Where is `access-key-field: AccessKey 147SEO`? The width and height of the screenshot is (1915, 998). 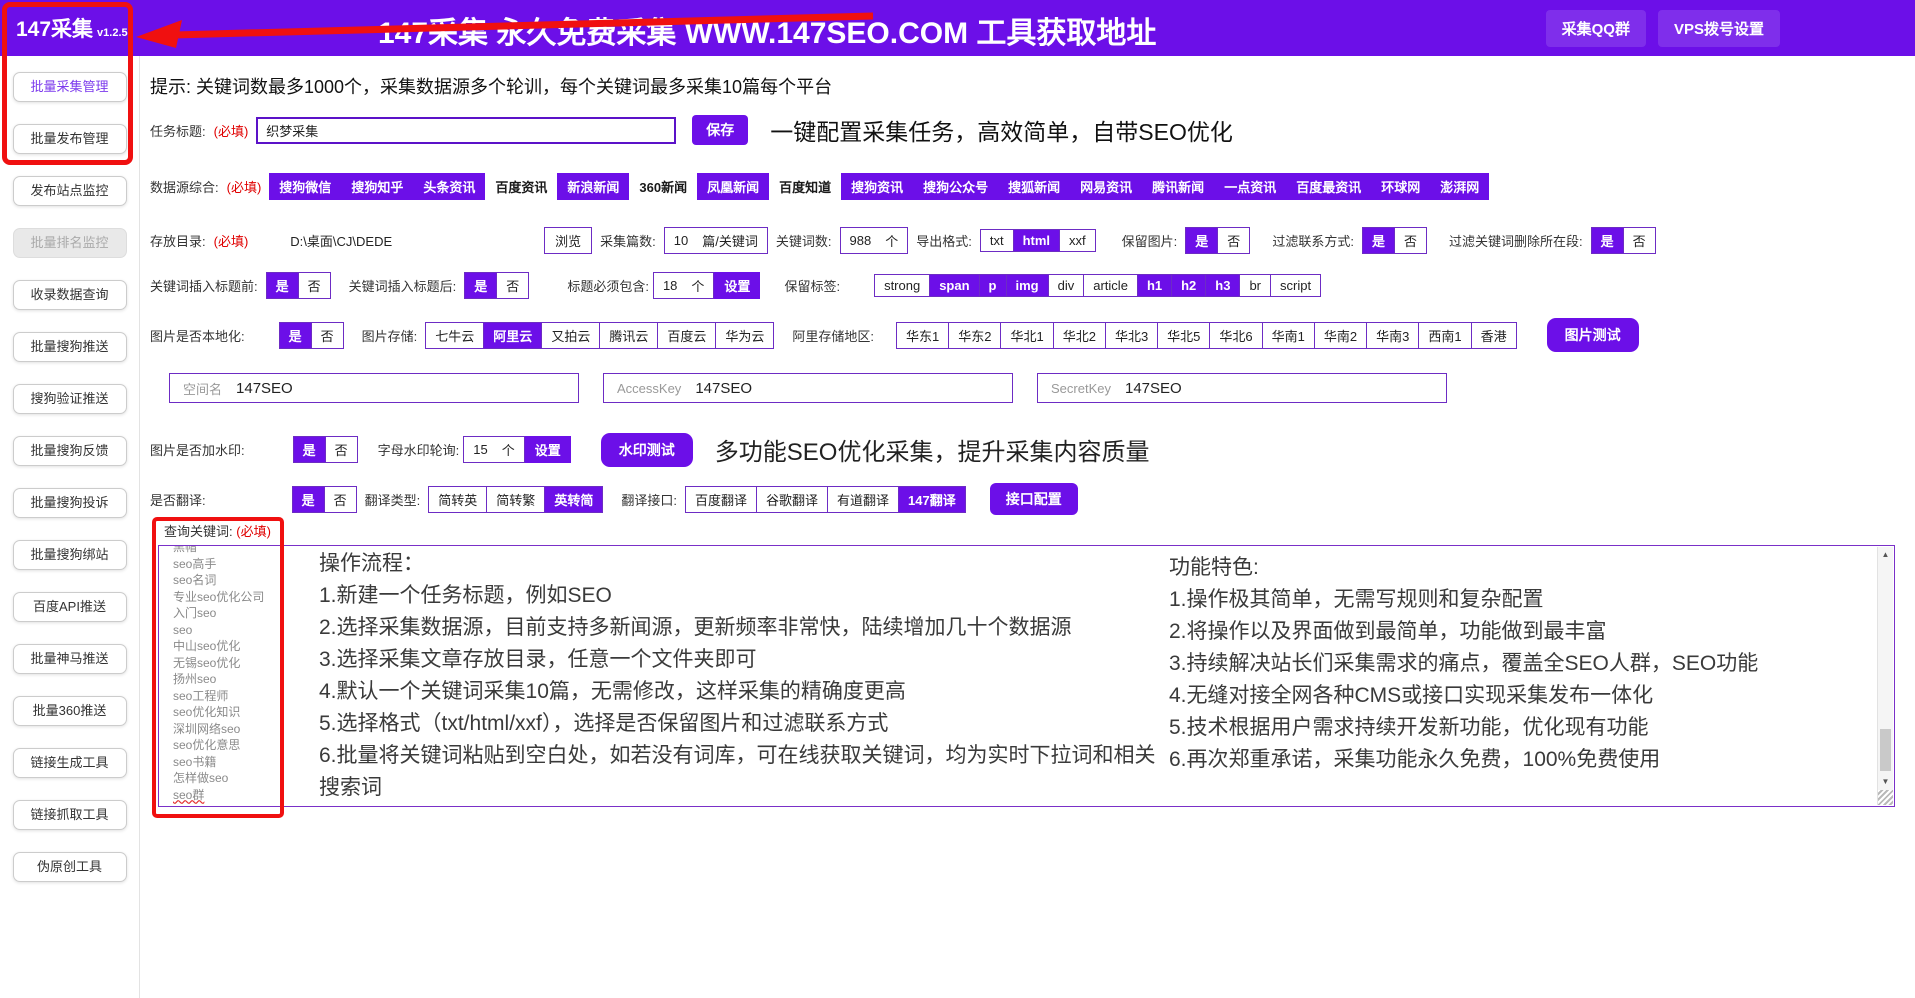
access-key-field: AccessKey 147SEO is located at coordinates (808, 388).